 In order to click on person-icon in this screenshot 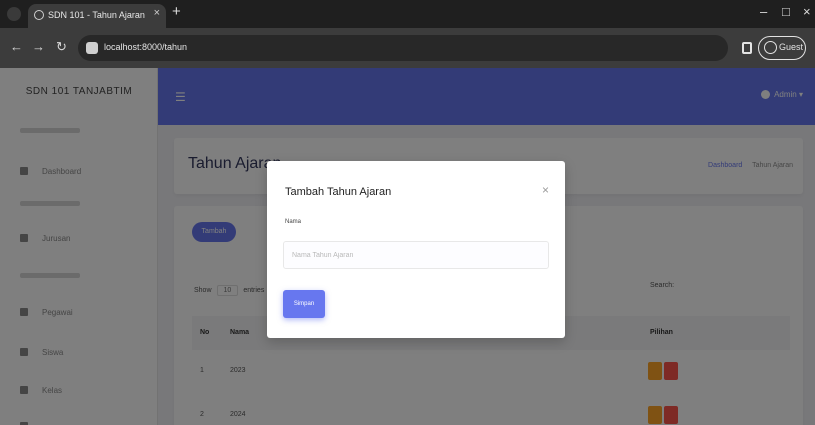, I will do `click(770, 47)`.